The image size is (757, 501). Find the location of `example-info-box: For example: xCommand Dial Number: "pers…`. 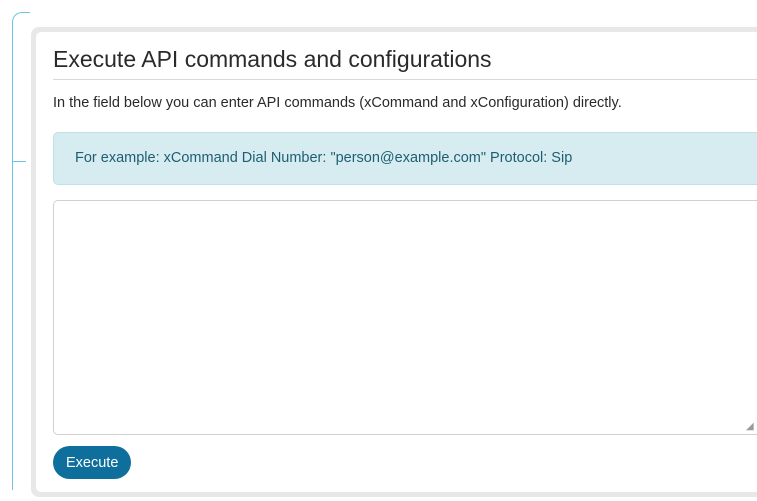

example-info-box: For example: xCommand Dial Number: "pers… is located at coordinates (405, 158).